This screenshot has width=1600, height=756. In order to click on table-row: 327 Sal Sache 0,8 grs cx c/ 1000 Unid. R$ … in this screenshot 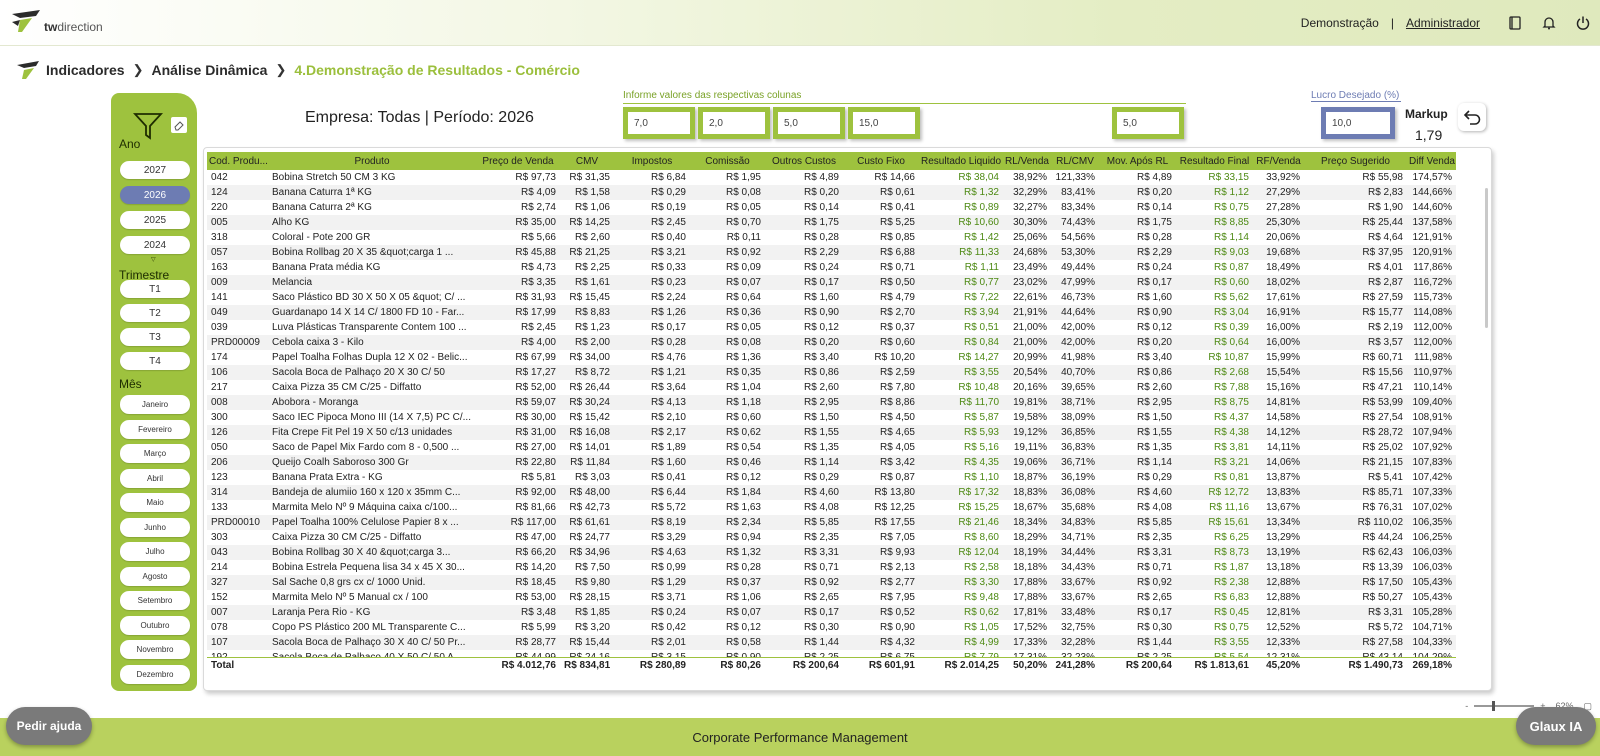, I will do `click(831, 582)`.